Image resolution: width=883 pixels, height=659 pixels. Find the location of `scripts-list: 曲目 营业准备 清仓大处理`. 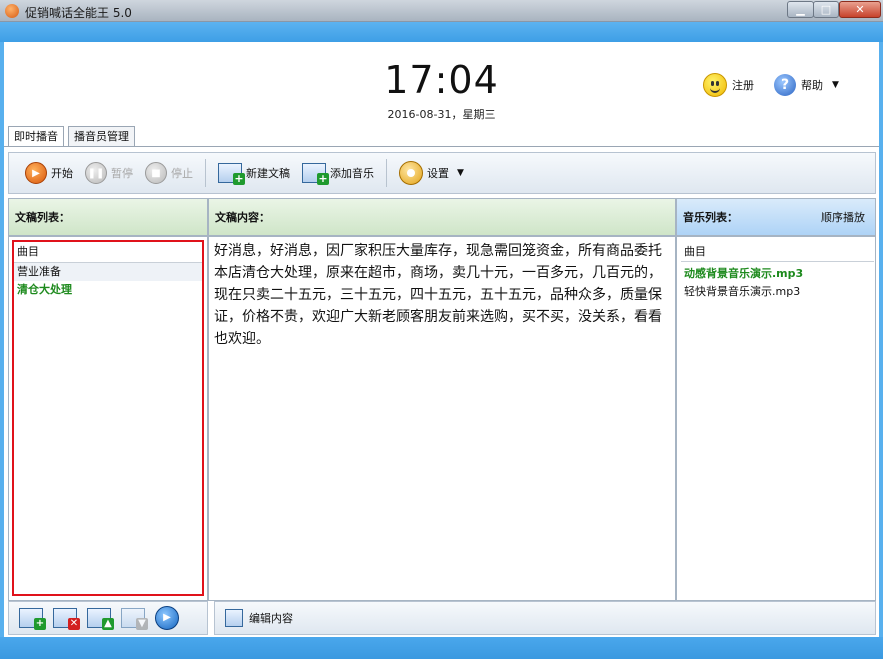

scripts-list: 曲目 营业准备 清仓大处理 is located at coordinates (108, 418).